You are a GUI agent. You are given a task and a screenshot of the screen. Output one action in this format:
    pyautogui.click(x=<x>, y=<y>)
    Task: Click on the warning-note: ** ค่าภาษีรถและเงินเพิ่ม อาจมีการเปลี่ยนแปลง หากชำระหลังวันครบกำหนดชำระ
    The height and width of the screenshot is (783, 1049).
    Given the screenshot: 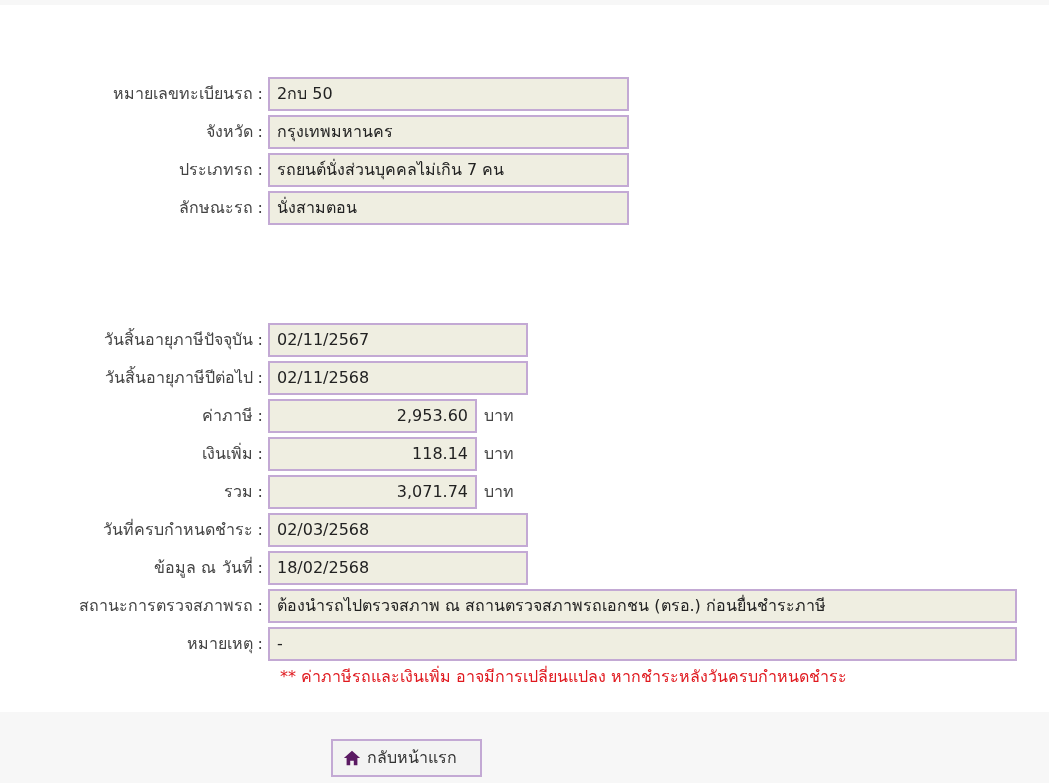 What is the action you would take?
    pyautogui.click(x=564, y=676)
    